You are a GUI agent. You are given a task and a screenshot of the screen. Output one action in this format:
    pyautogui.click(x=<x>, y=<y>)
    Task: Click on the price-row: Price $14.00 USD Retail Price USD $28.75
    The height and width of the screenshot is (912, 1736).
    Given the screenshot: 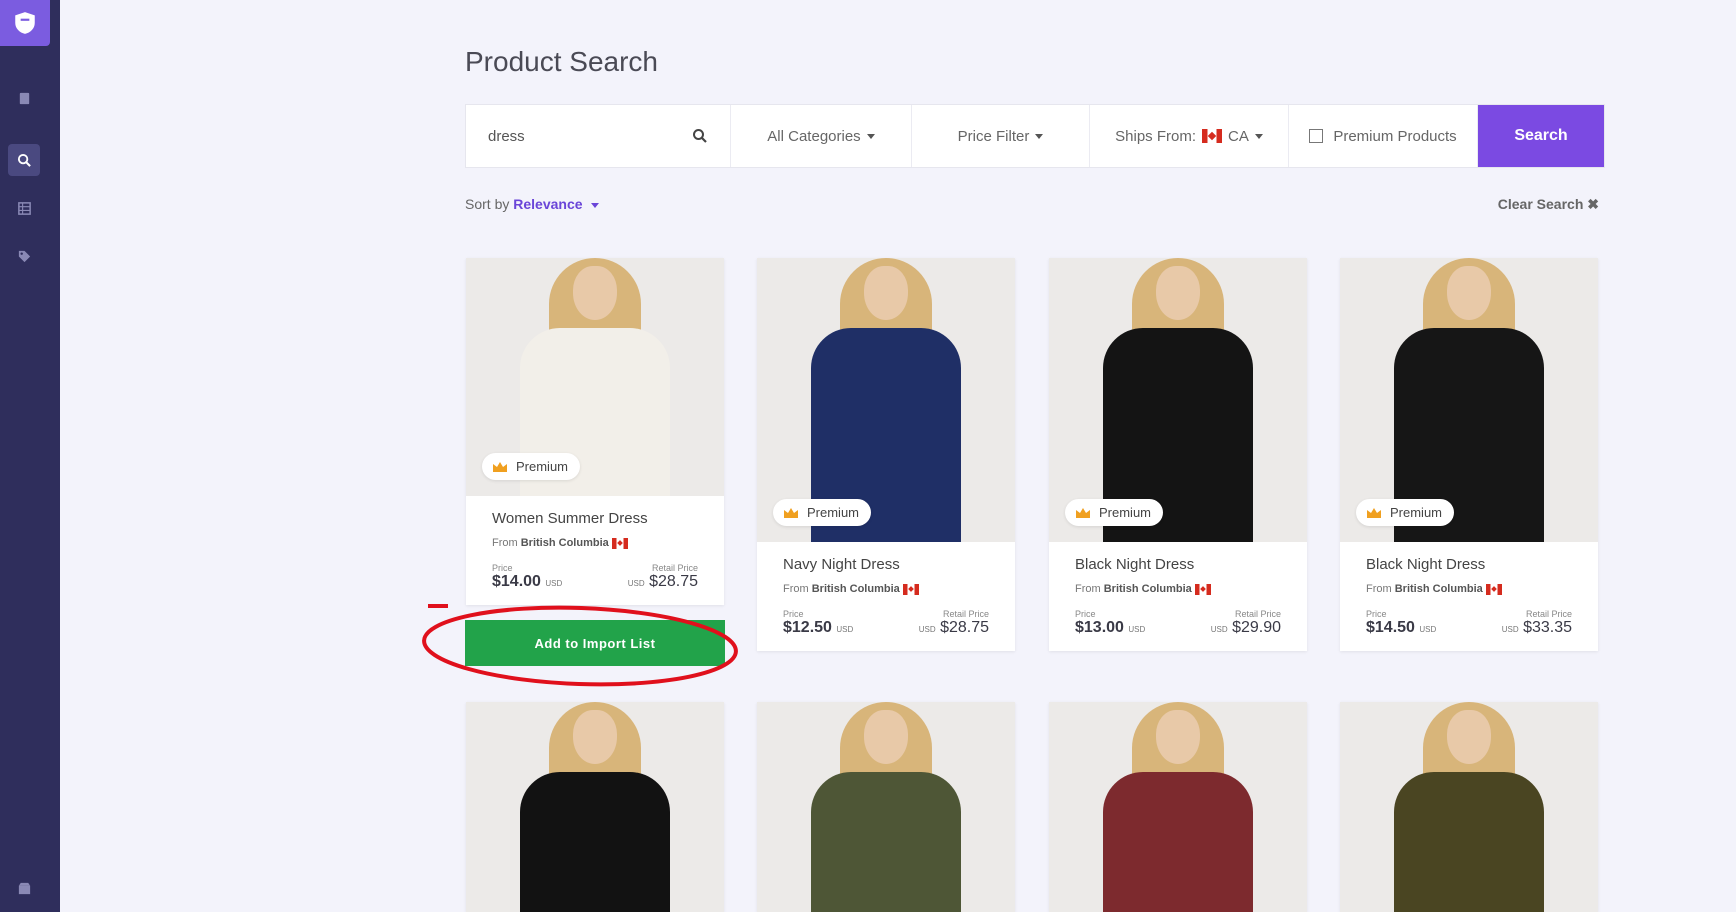 What is the action you would take?
    pyautogui.click(x=595, y=577)
    